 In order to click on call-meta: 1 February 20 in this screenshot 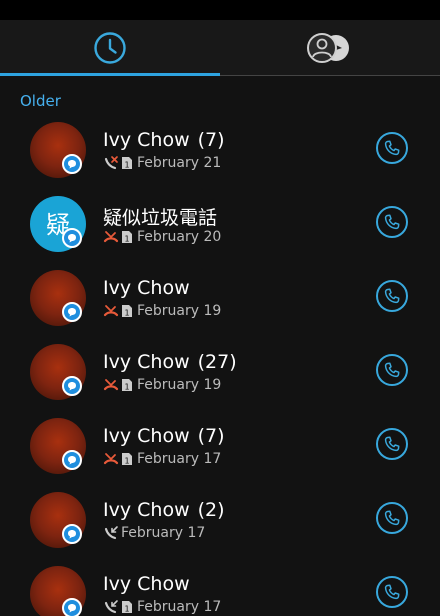, I will do `click(162, 237)`.